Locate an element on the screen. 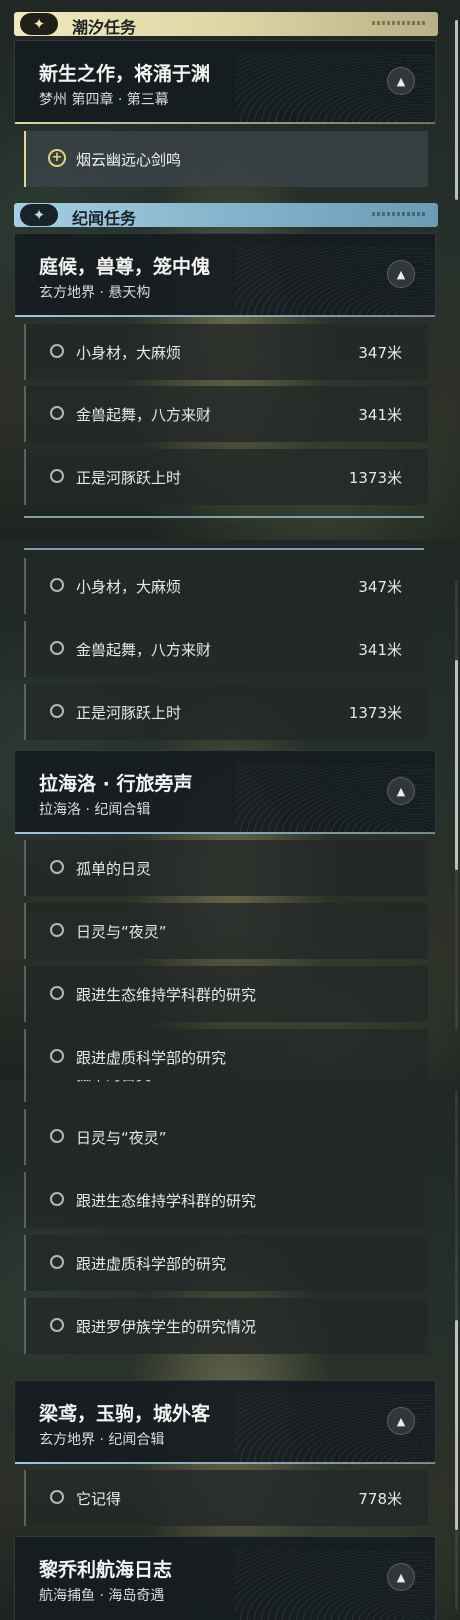  quest-title: 新生之作，将涌于渊 is located at coordinates (125, 74).